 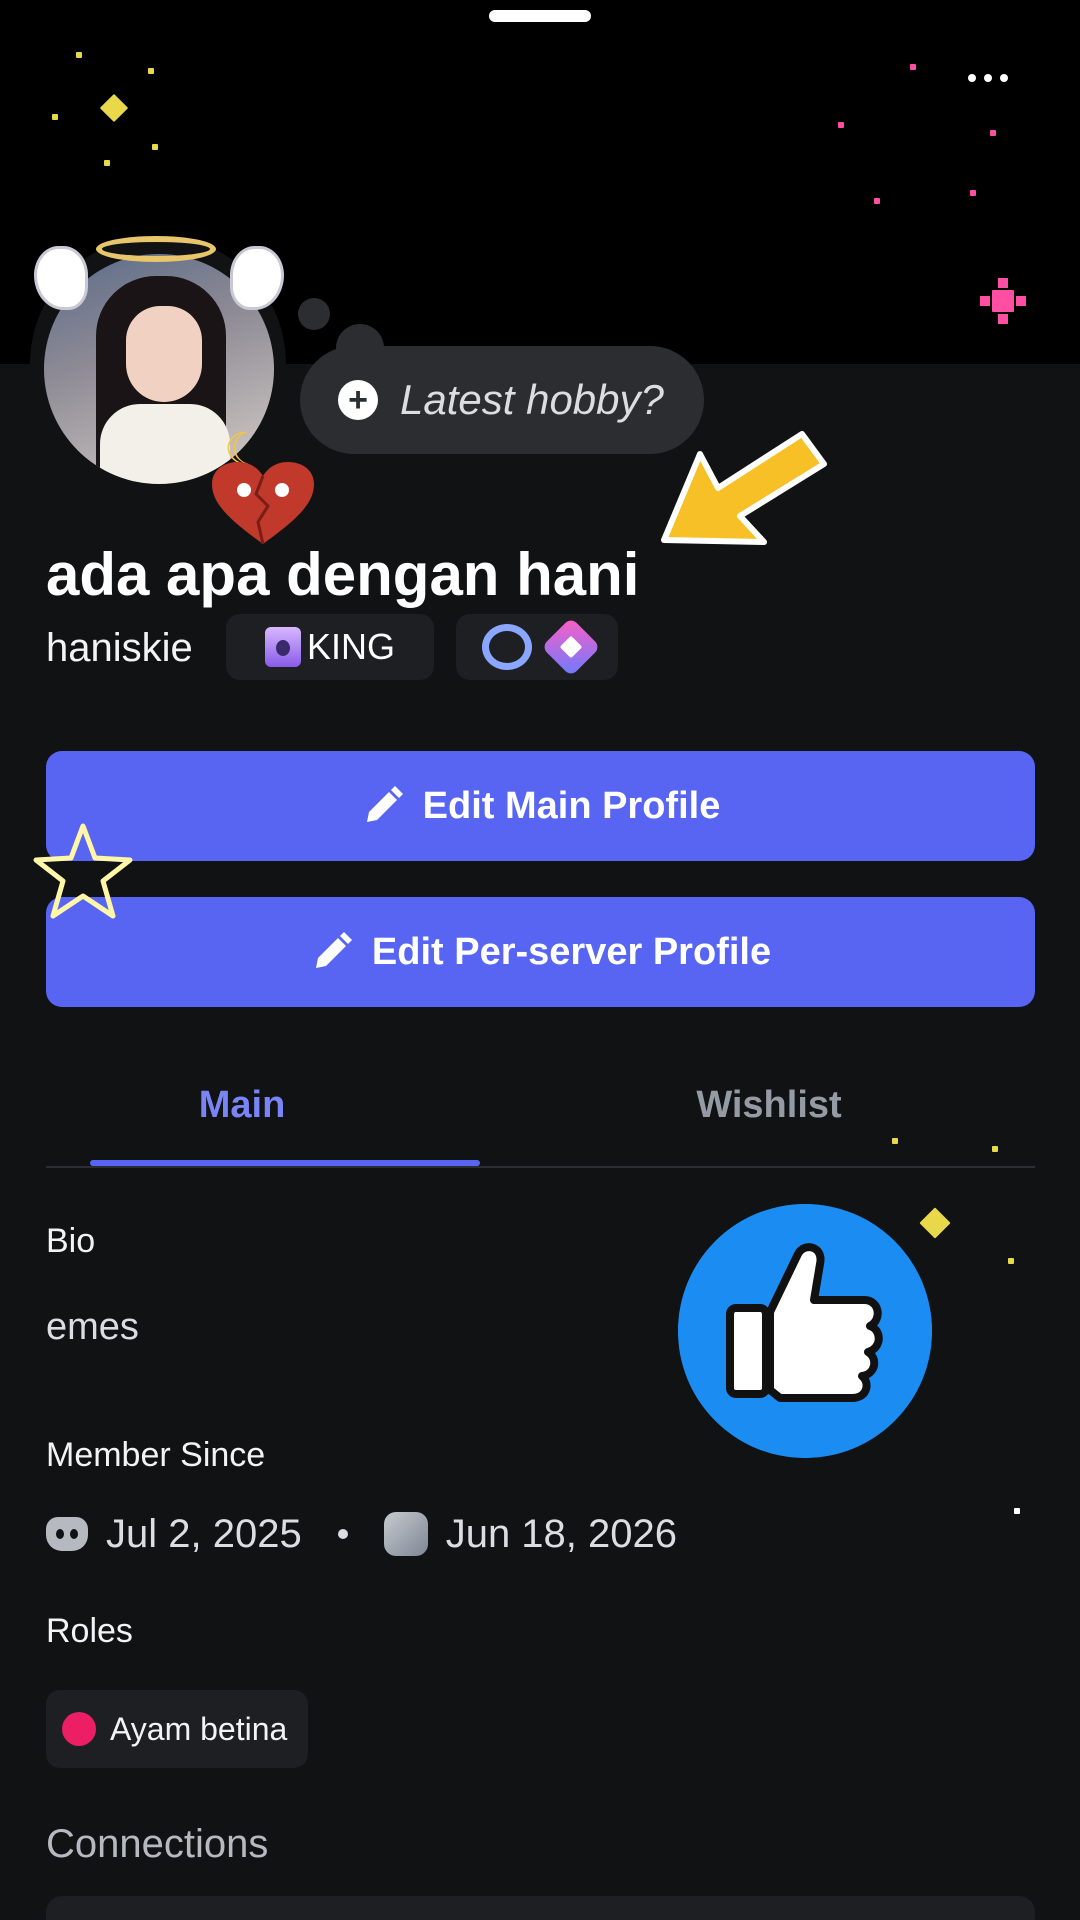 I want to click on server-join-date: Jun 18, 2026, so click(x=561, y=1533).